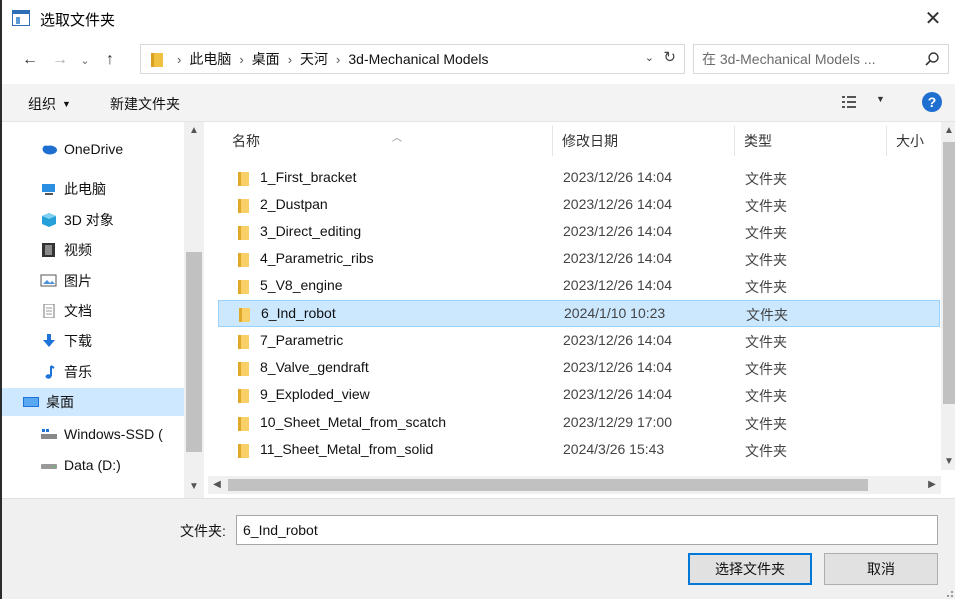 The image size is (955, 599). Describe the element at coordinates (85, 61) in the screenshot. I see `recent-locations-button: ⌄` at that location.